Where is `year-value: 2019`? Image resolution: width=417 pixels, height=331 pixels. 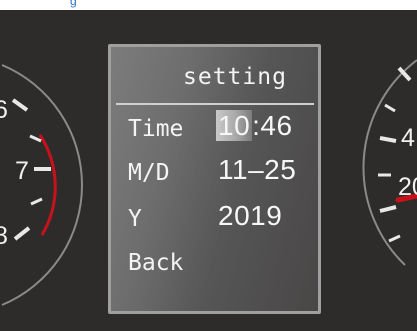 year-value: 2019 is located at coordinates (250, 216).